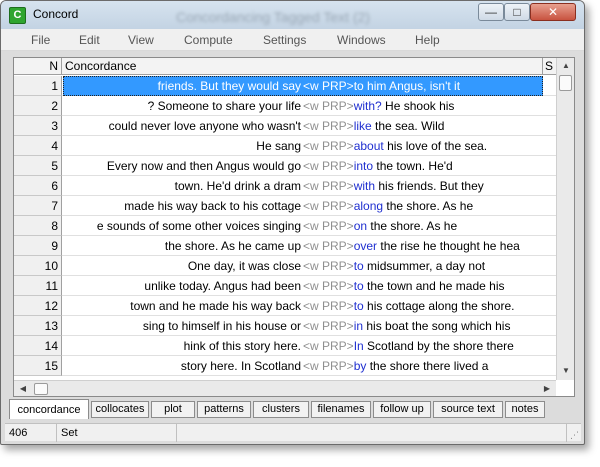  Describe the element at coordinates (550, 66) in the screenshot. I see `column-header-s: S` at that location.